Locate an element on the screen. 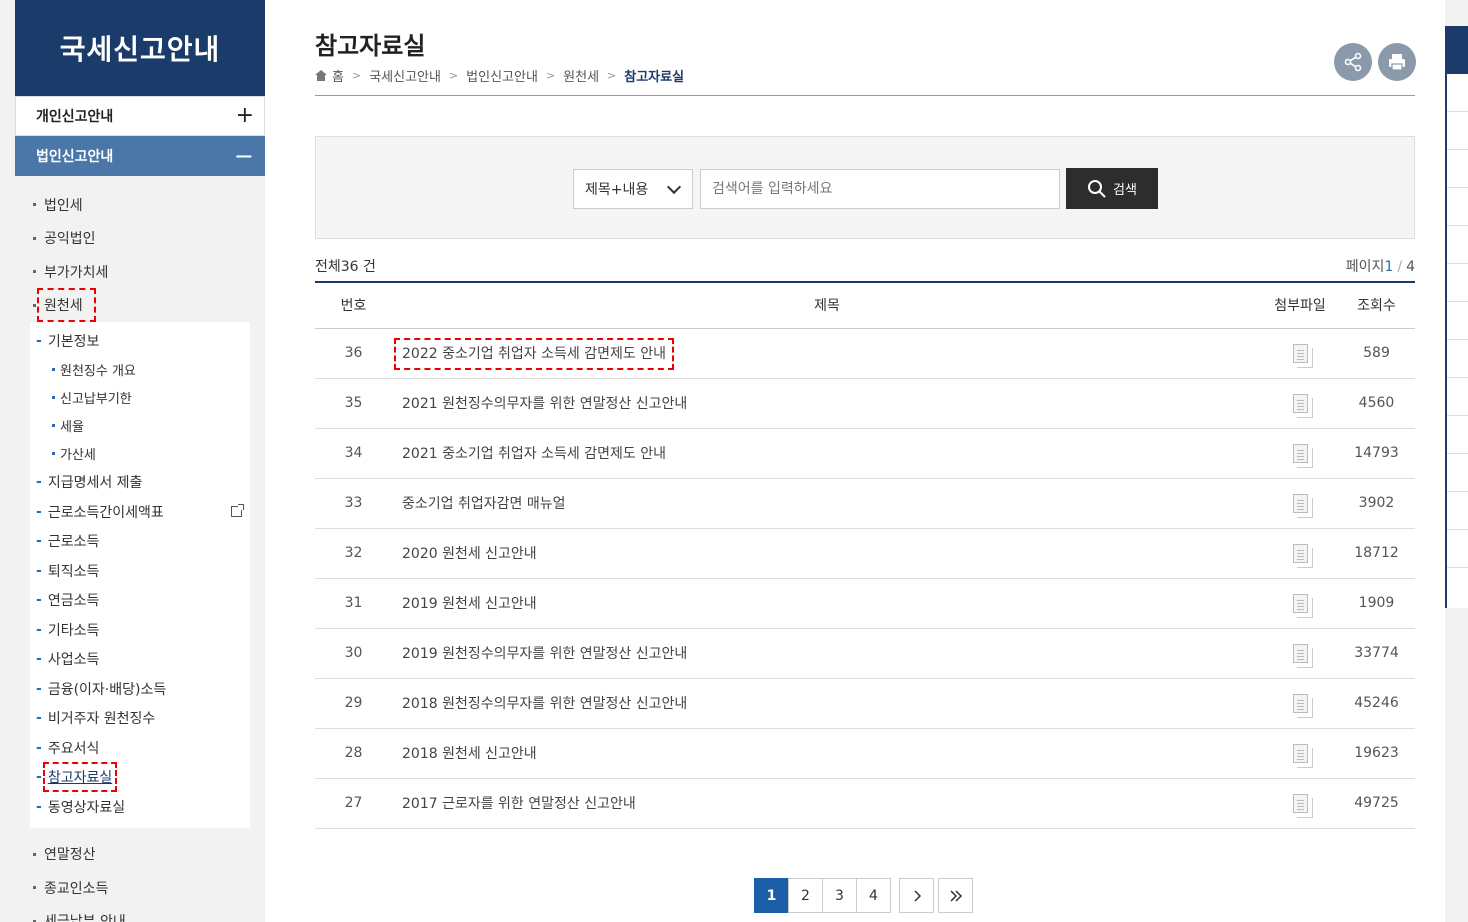 This screenshot has height=922, width=1468. submenu-lvl3-item: 세율 is located at coordinates (140, 426).